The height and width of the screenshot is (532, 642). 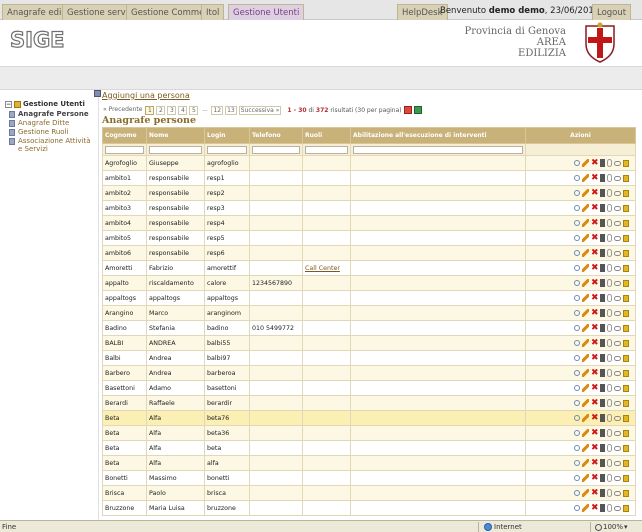 What do you see at coordinates (122, 110) in the screenshot?
I see `prev-page-link: « Precedente` at bounding box center [122, 110].